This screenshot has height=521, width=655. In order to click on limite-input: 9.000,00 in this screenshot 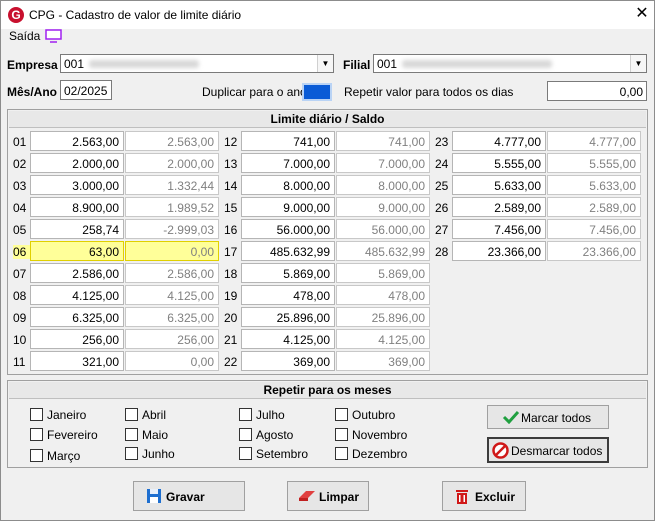, I will do `click(288, 207)`.